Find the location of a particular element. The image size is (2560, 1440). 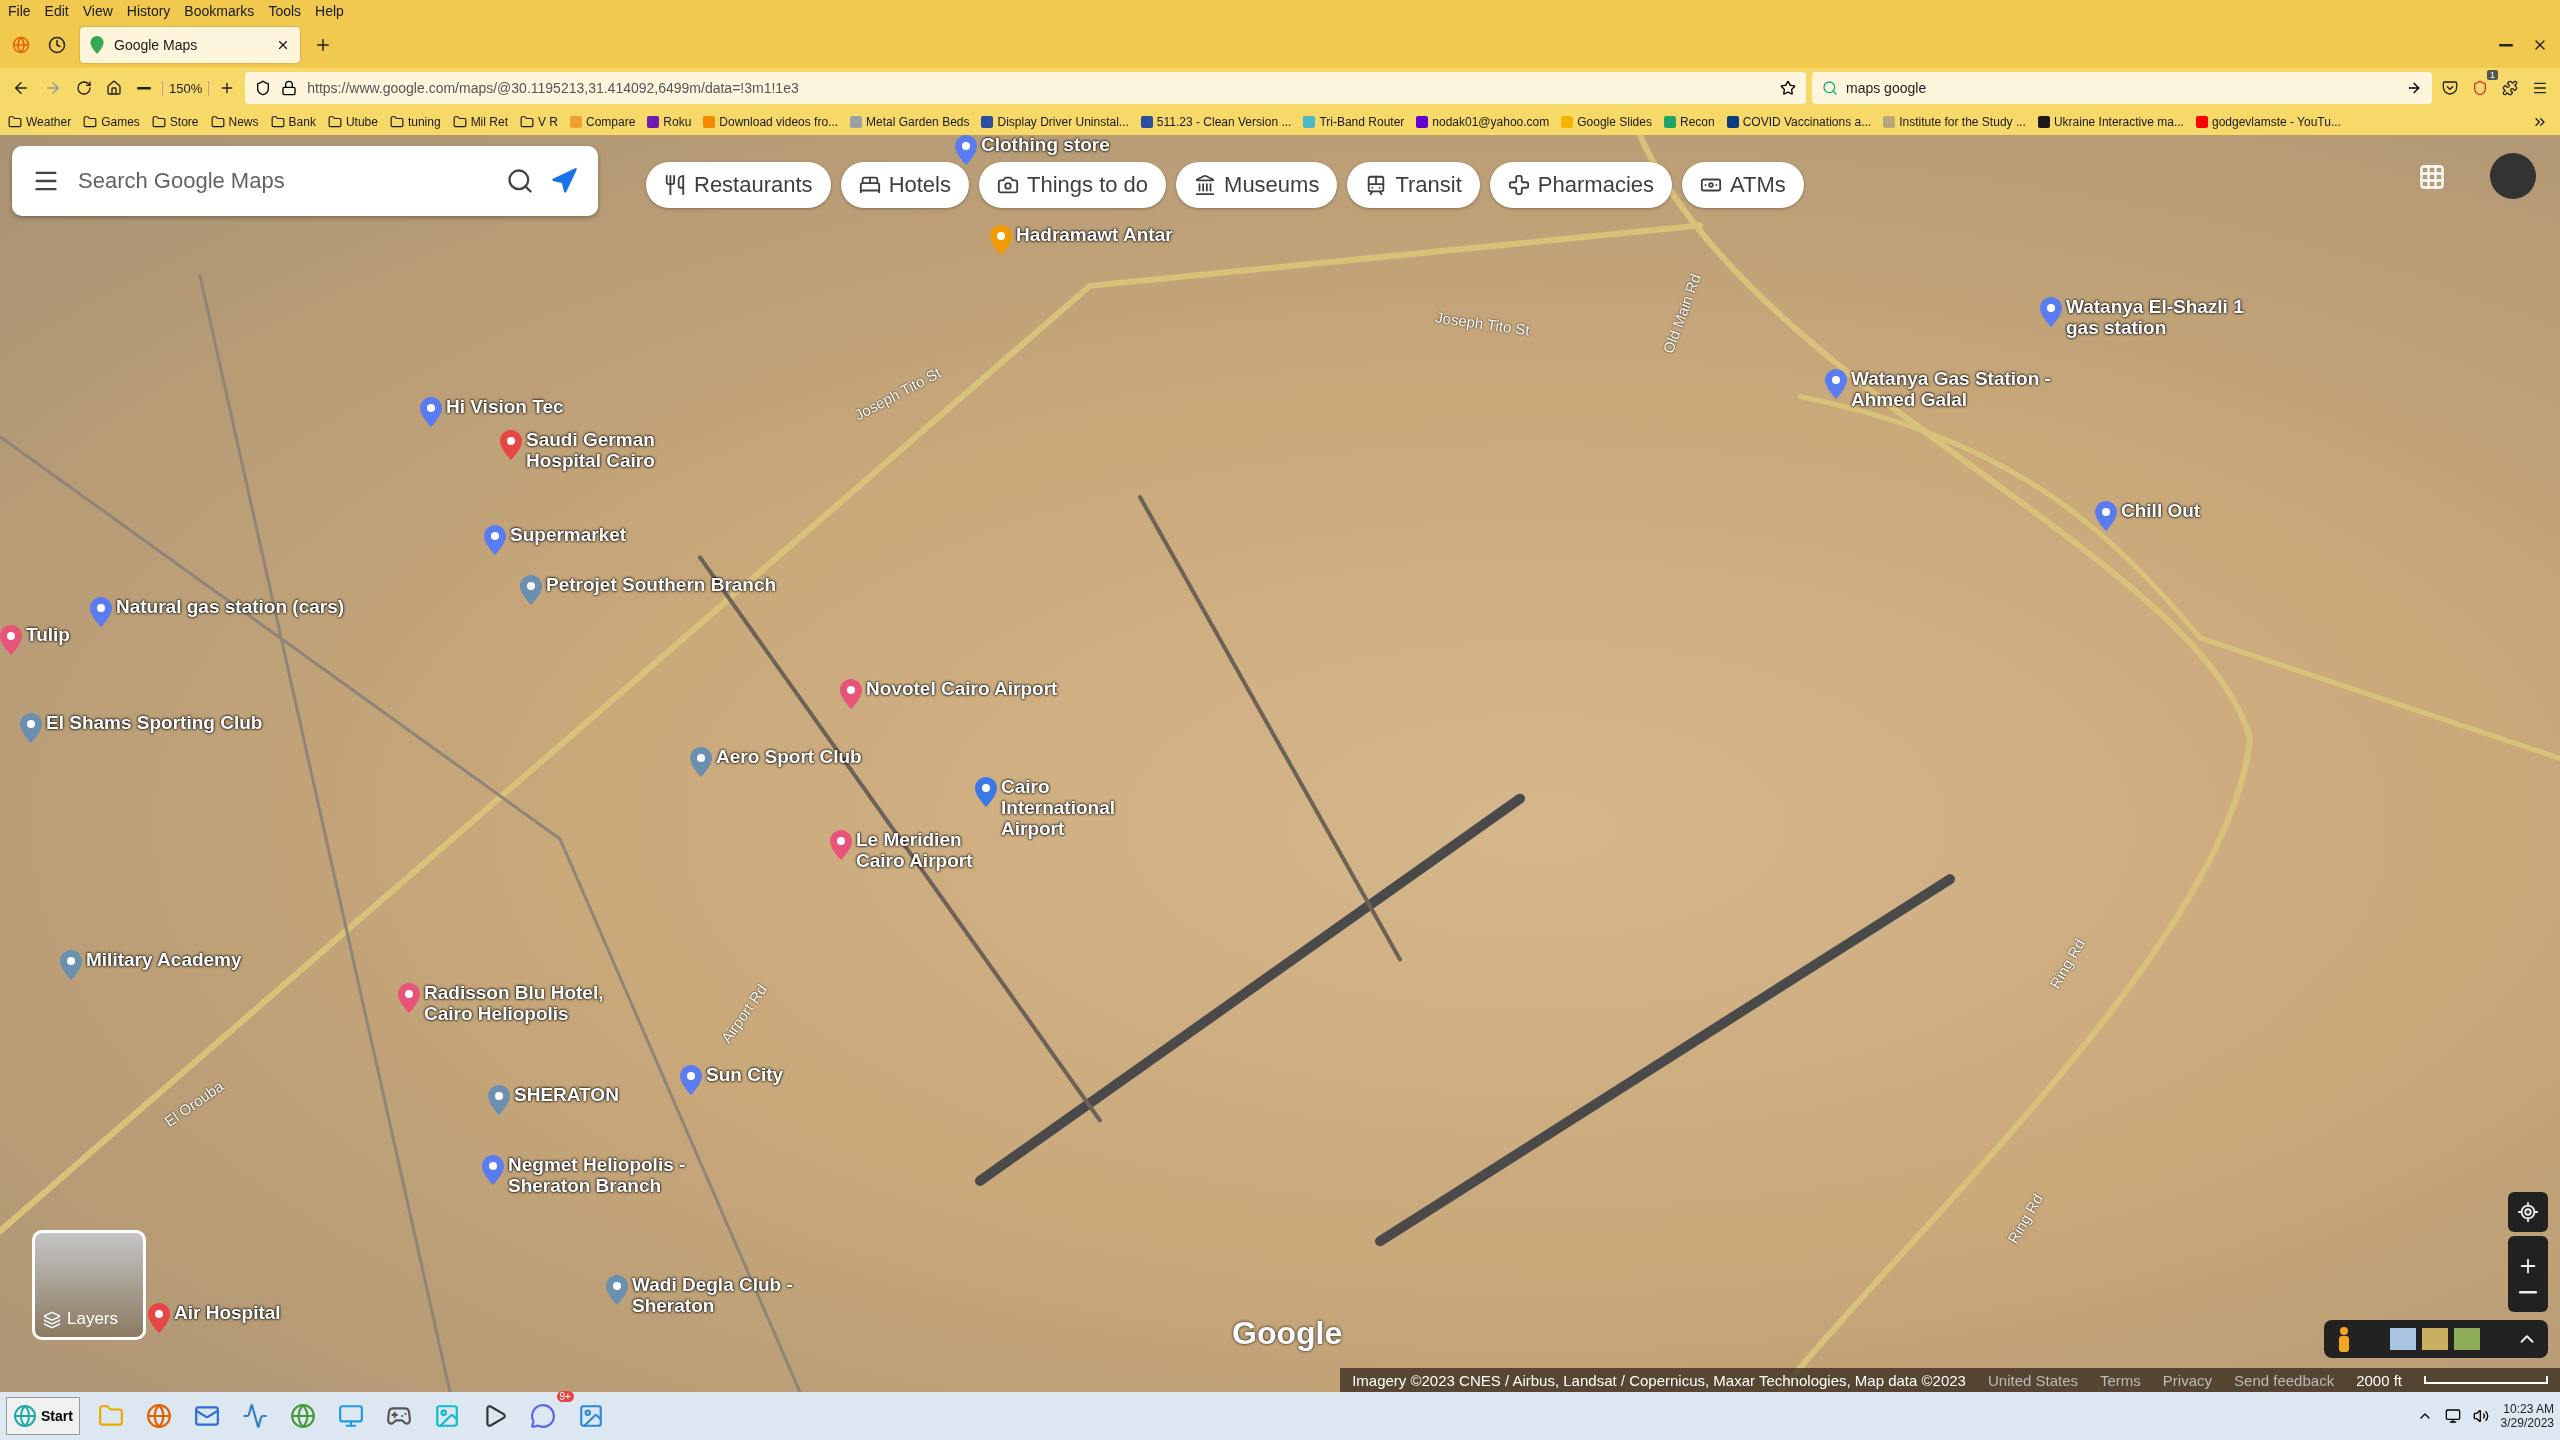

menu-item: Edit is located at coordinates (56, 11).